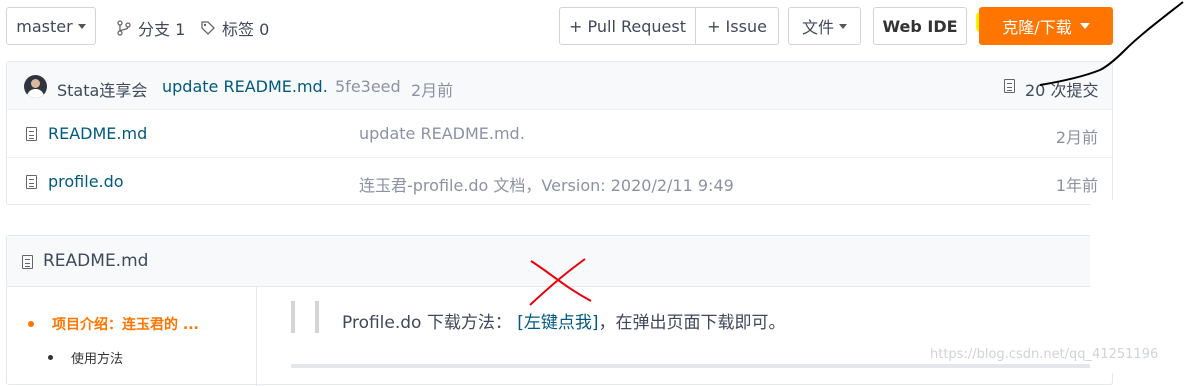 The width and height of the screenshot is (1186, 386). I want to click on pen-annotation-arrow, so click(1111, 43).